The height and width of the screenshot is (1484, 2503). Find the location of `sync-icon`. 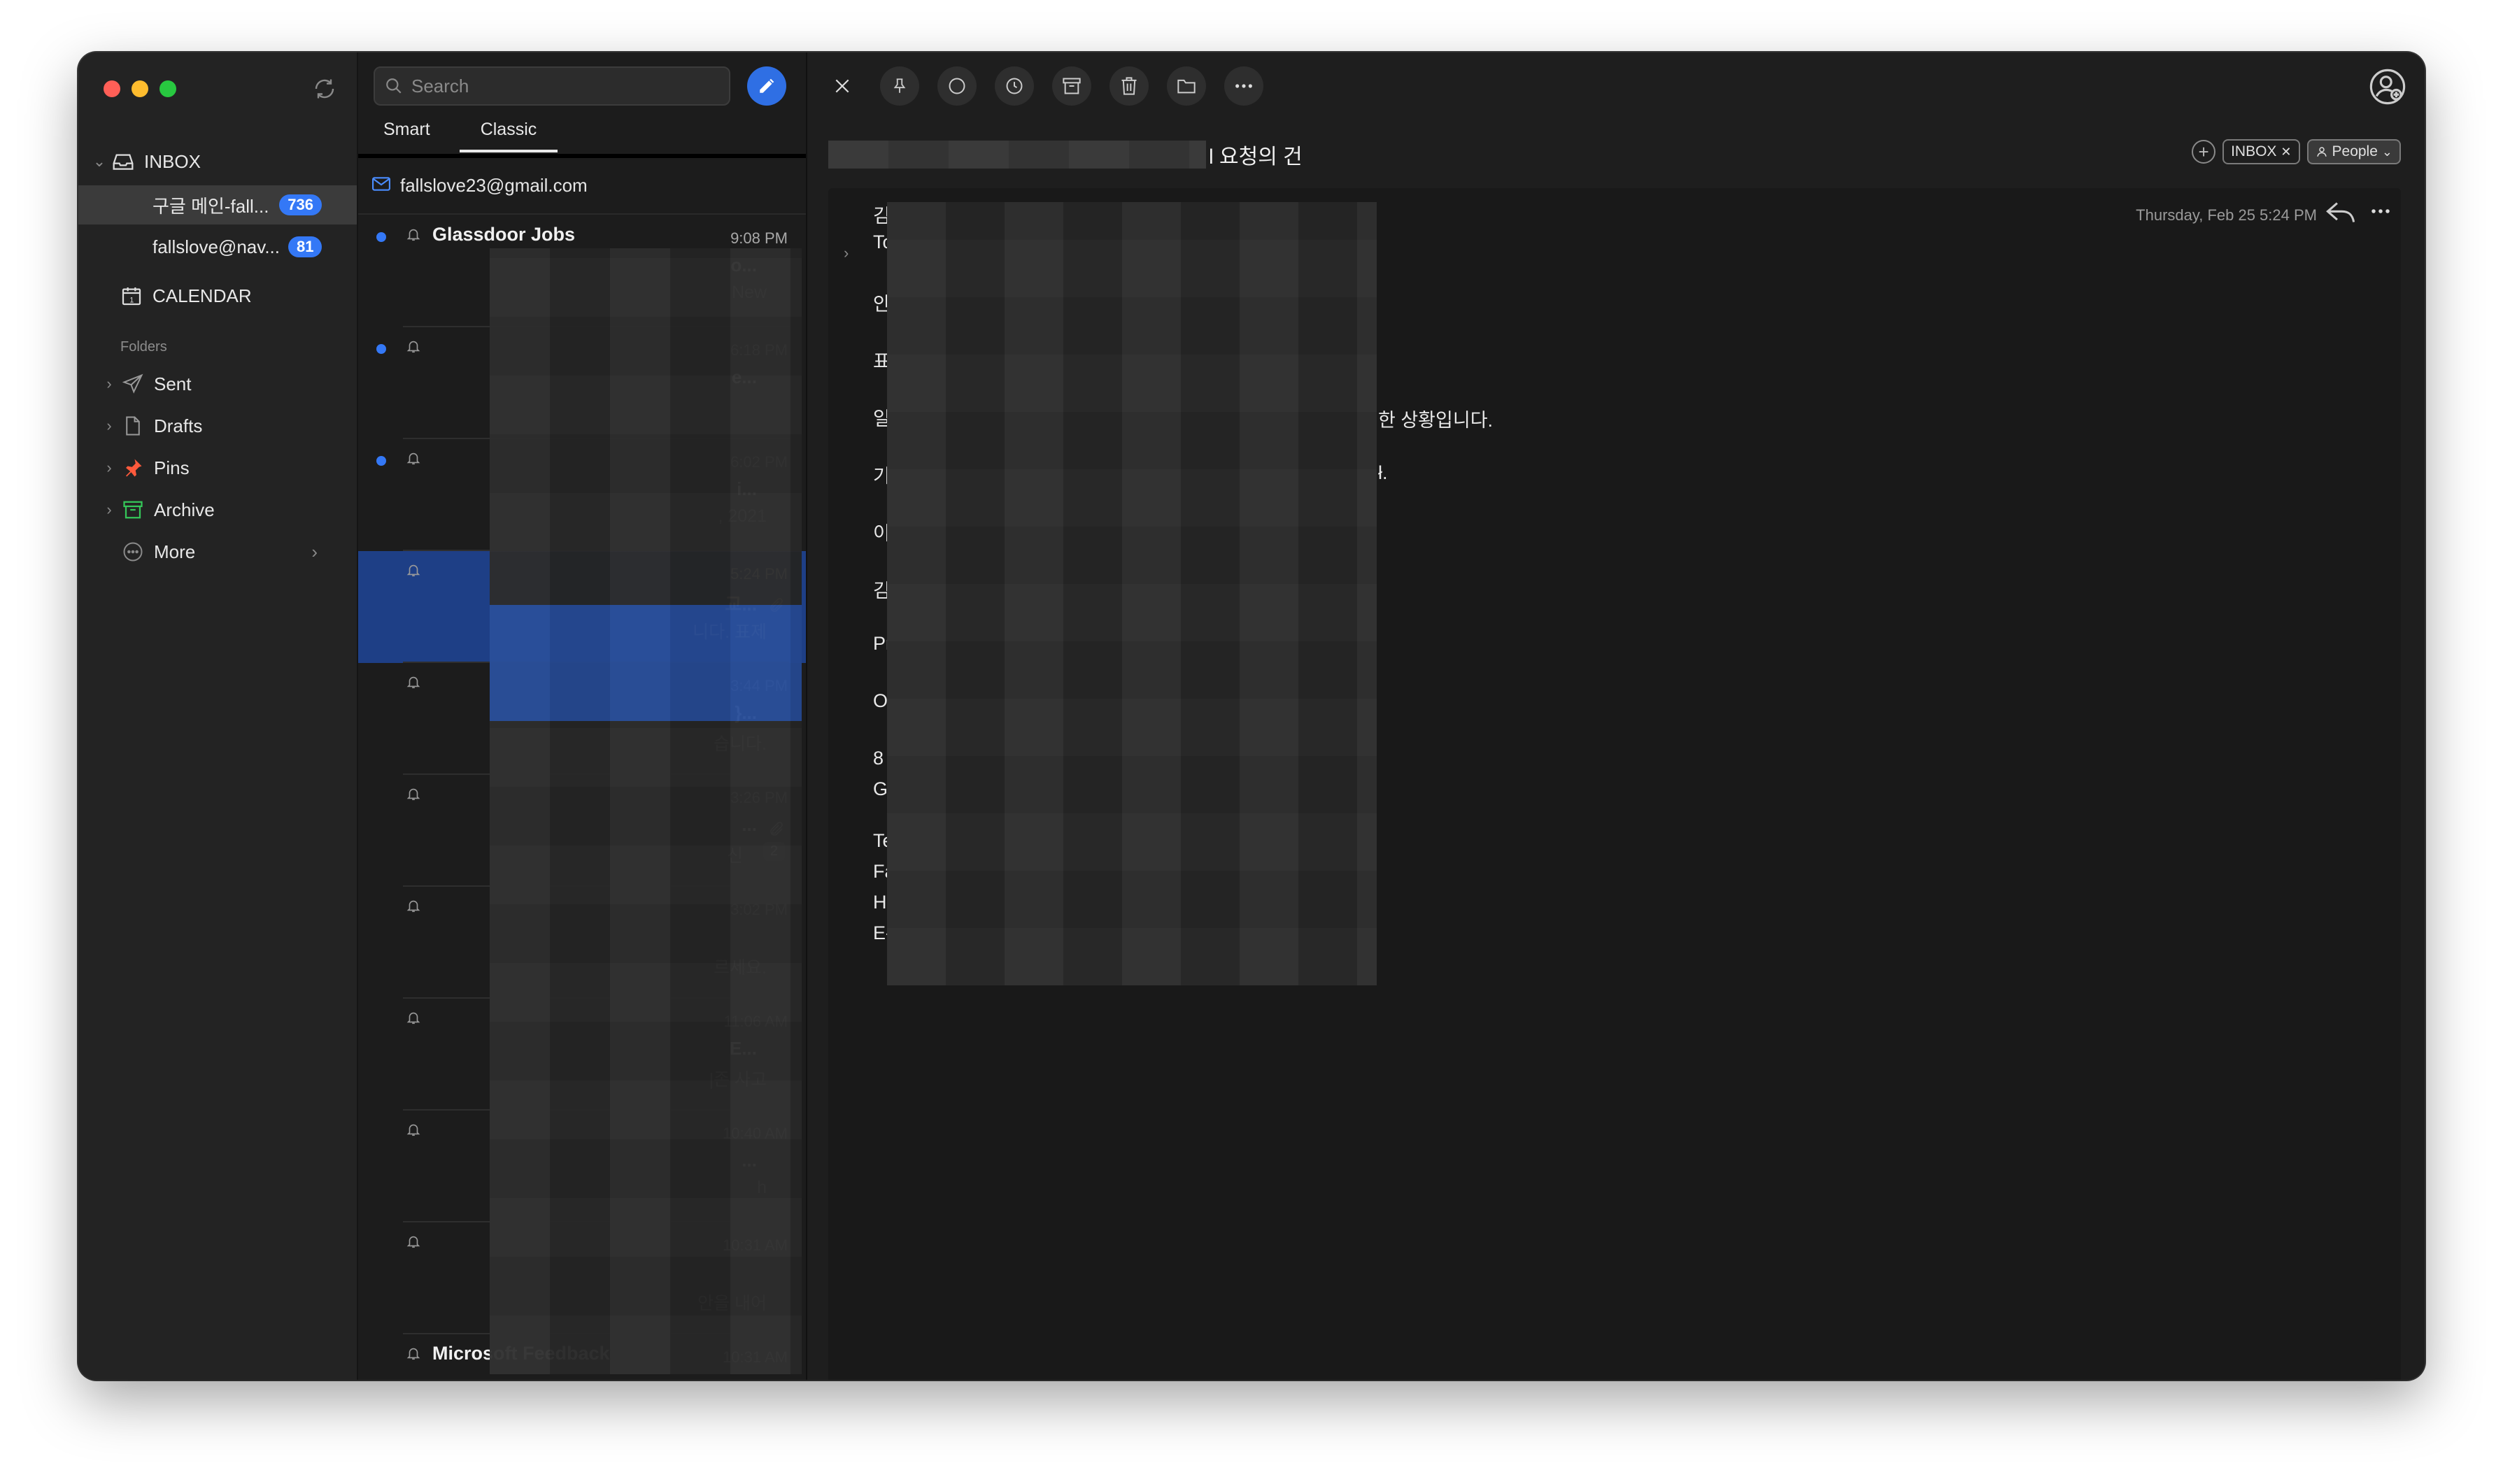

sync-icon is located at coordinates (325, 88).